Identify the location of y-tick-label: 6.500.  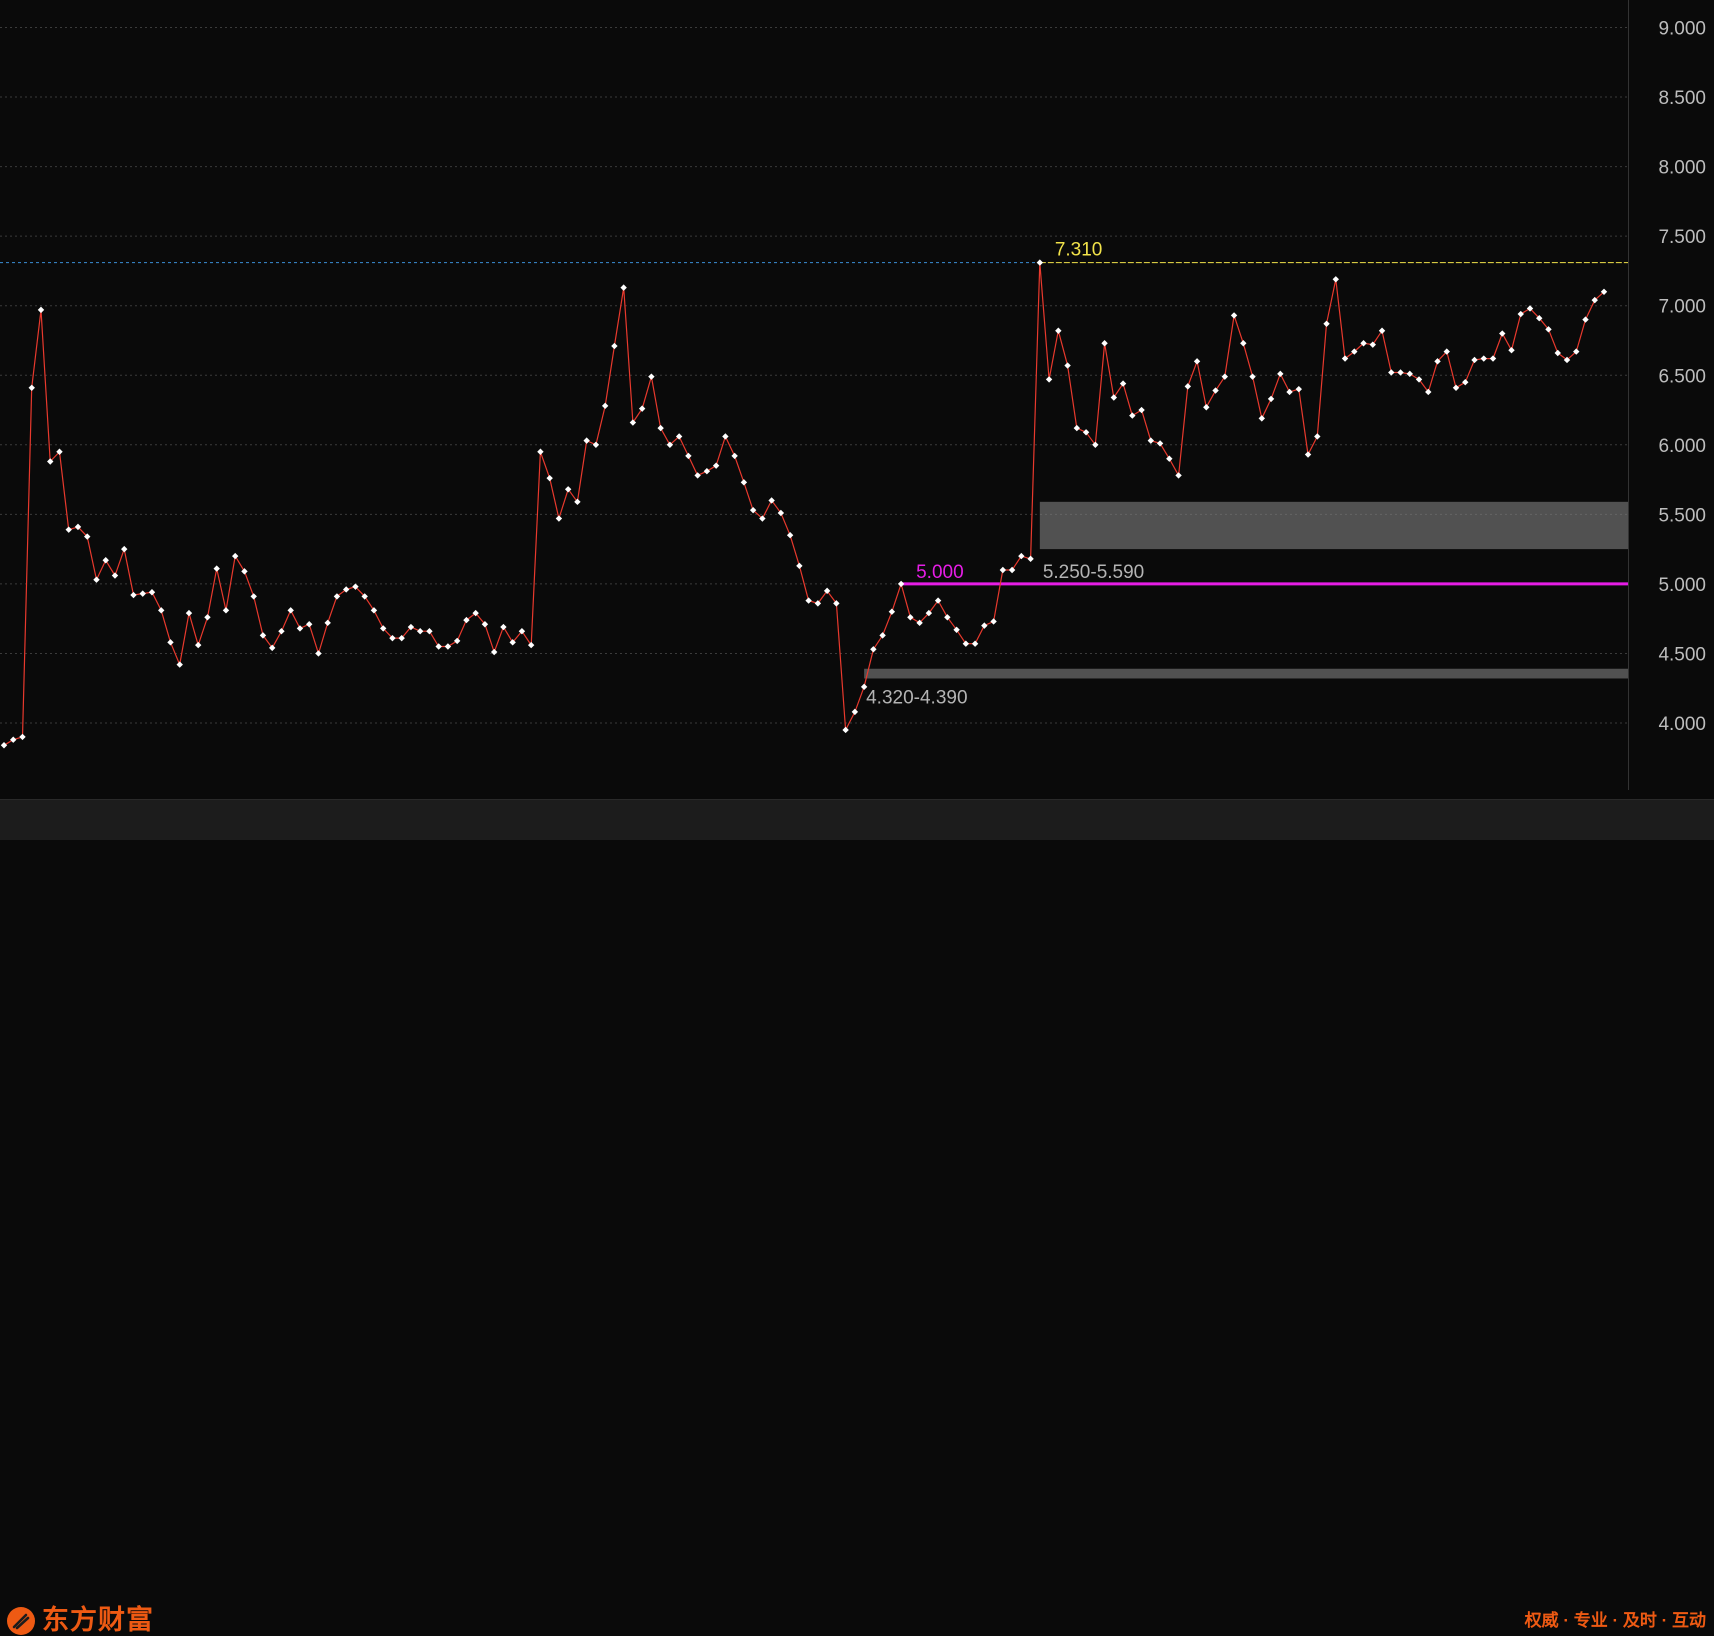
(1682, 376).